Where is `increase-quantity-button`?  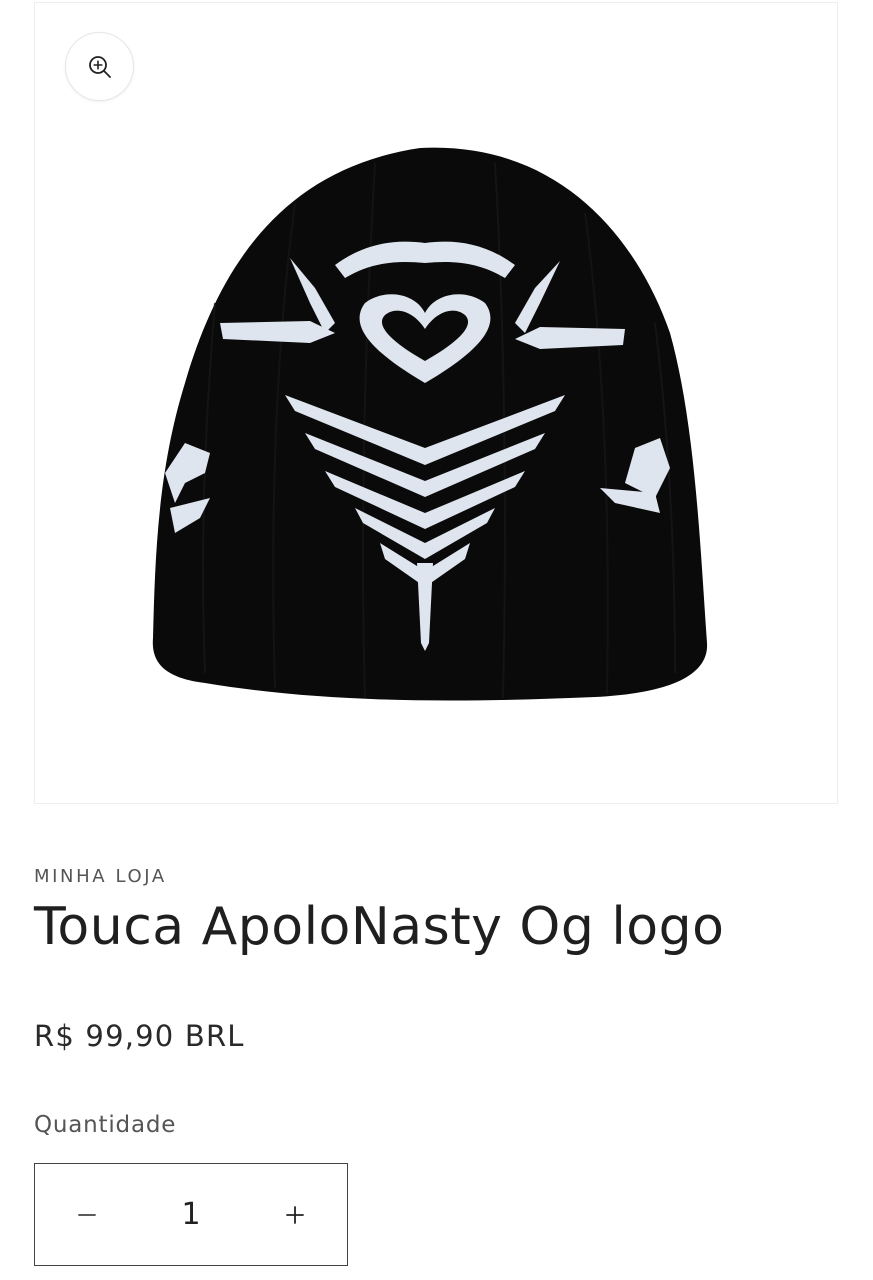
increase-quantity-button is located at coordinates (295, 1214).